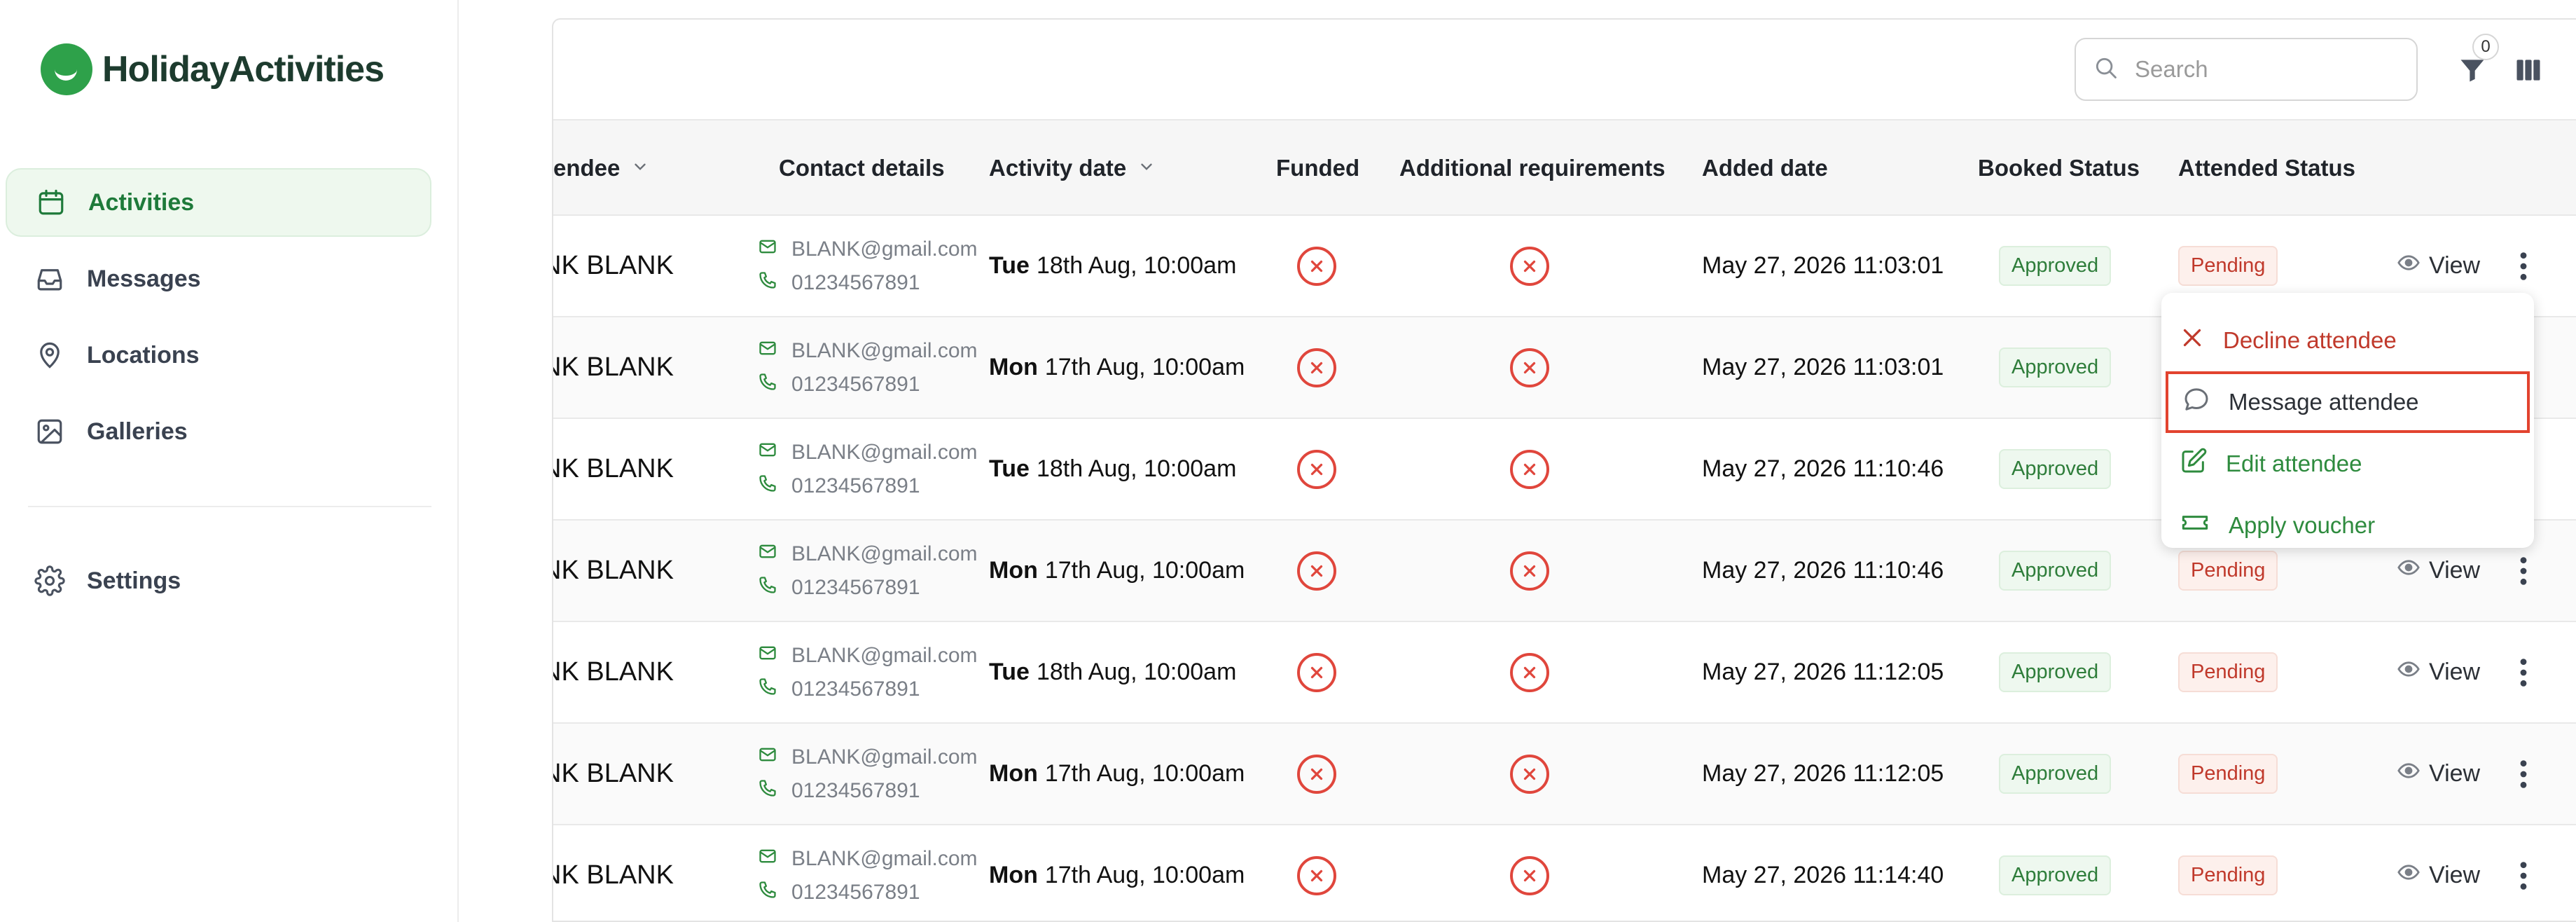 This screenshot has width=2576, height=922. I want to click on status-badge: Pending, so click(2228, 672).